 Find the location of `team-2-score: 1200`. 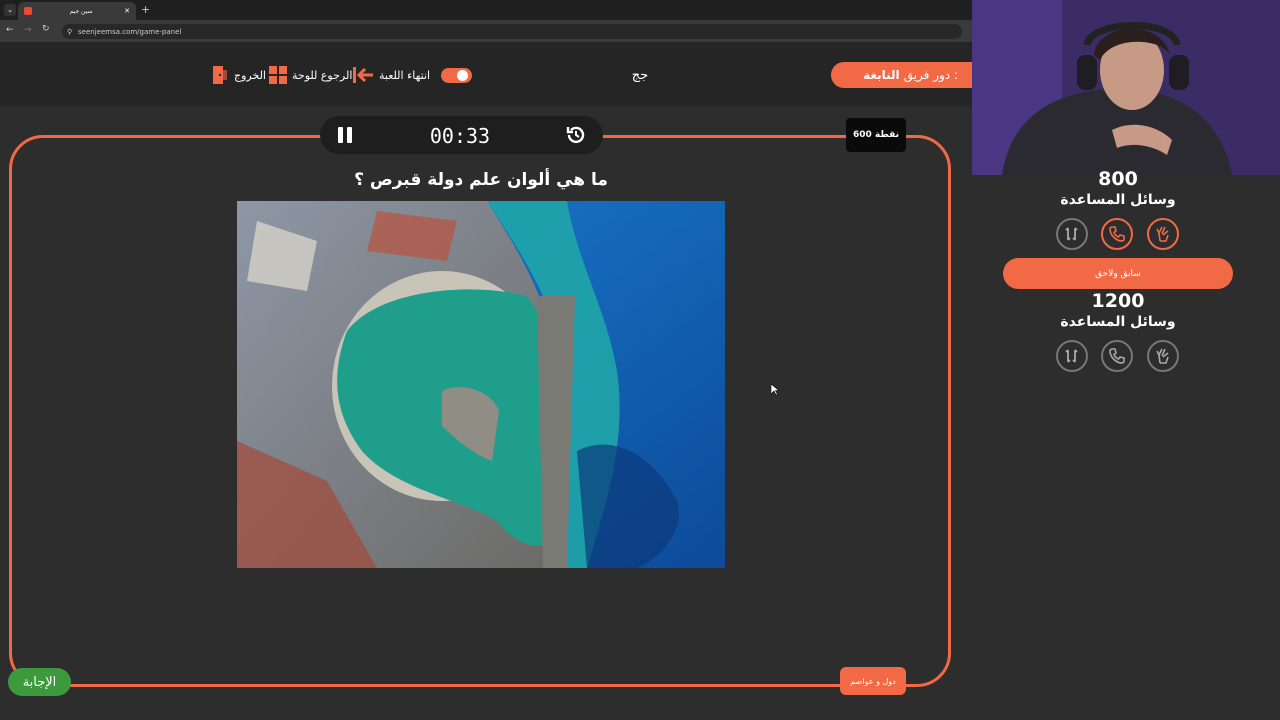

team-2-score: 1200 is located at coordinates (1118, 301).